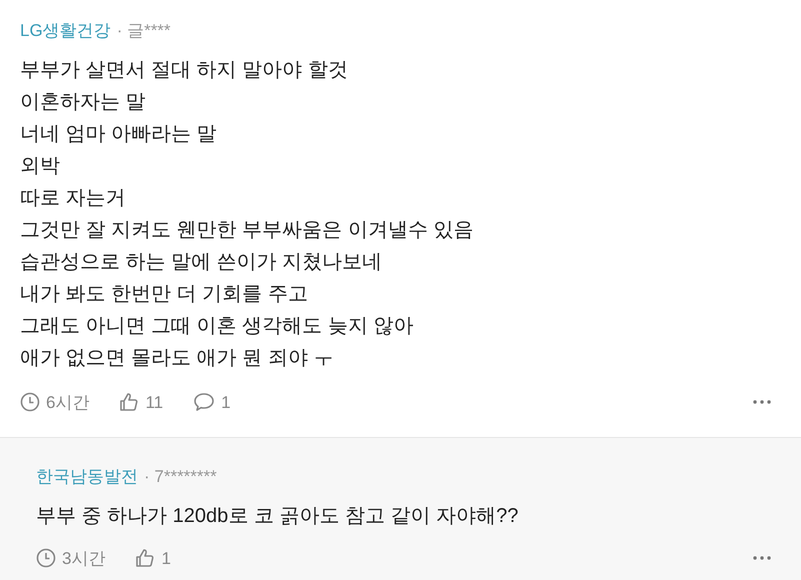  I want to click on like-count: 1, so click(166, 559).